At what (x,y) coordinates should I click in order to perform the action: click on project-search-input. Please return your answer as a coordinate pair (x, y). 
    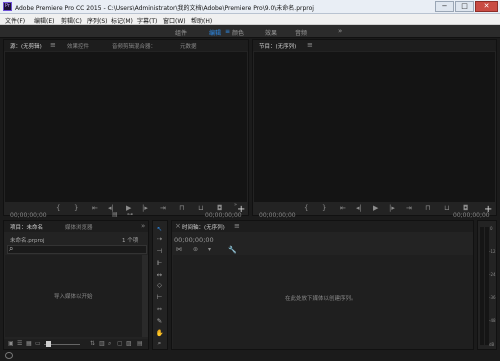
    Looking at the image, I should click on (77, 249).